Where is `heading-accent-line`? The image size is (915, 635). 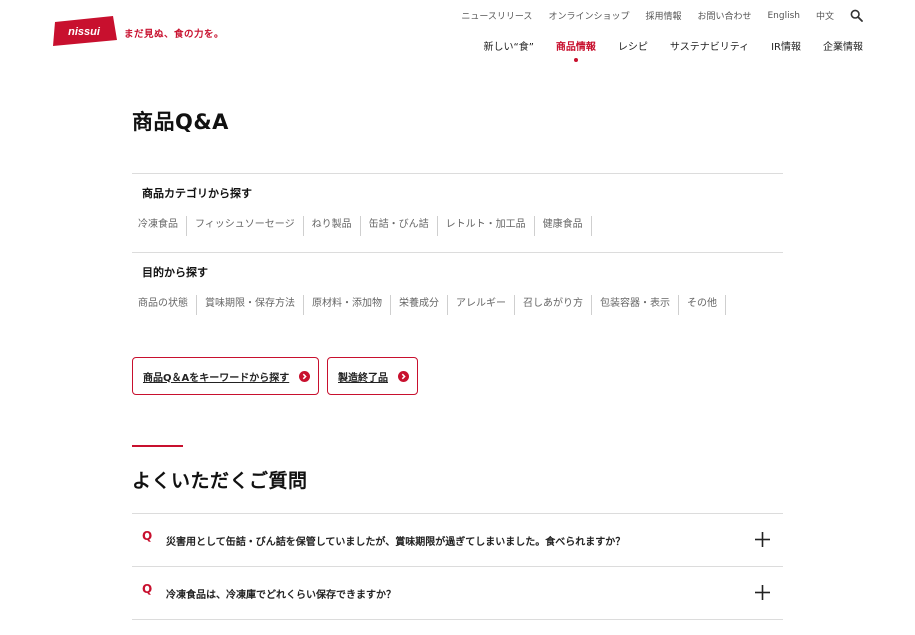
heading-accent-line is located at coordinates (157, 446).